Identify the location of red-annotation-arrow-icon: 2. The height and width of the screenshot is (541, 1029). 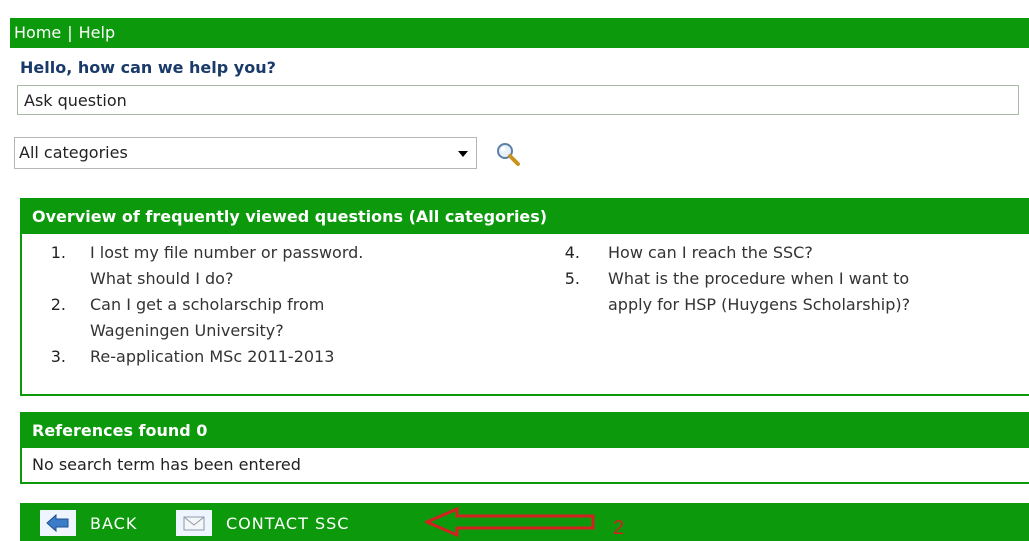
(524, 522).